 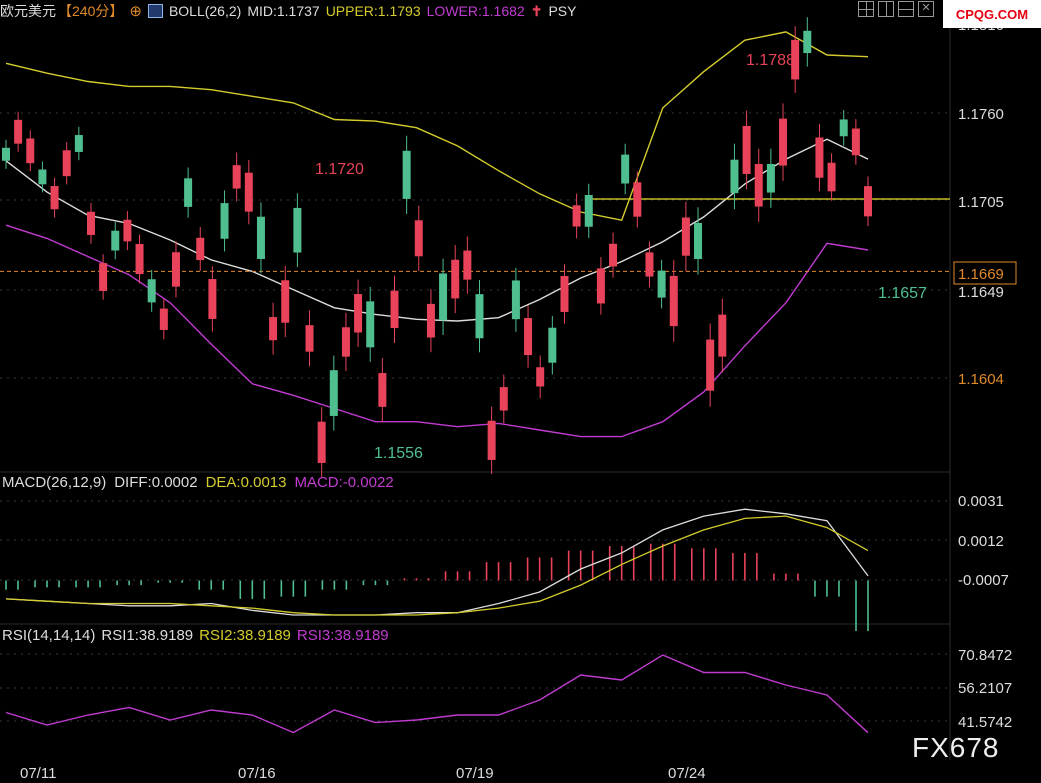 What do you see at coordinates (90, 11) in the screenshot?
I see `period-label: 【240分】` at bounding box center [90, 11].